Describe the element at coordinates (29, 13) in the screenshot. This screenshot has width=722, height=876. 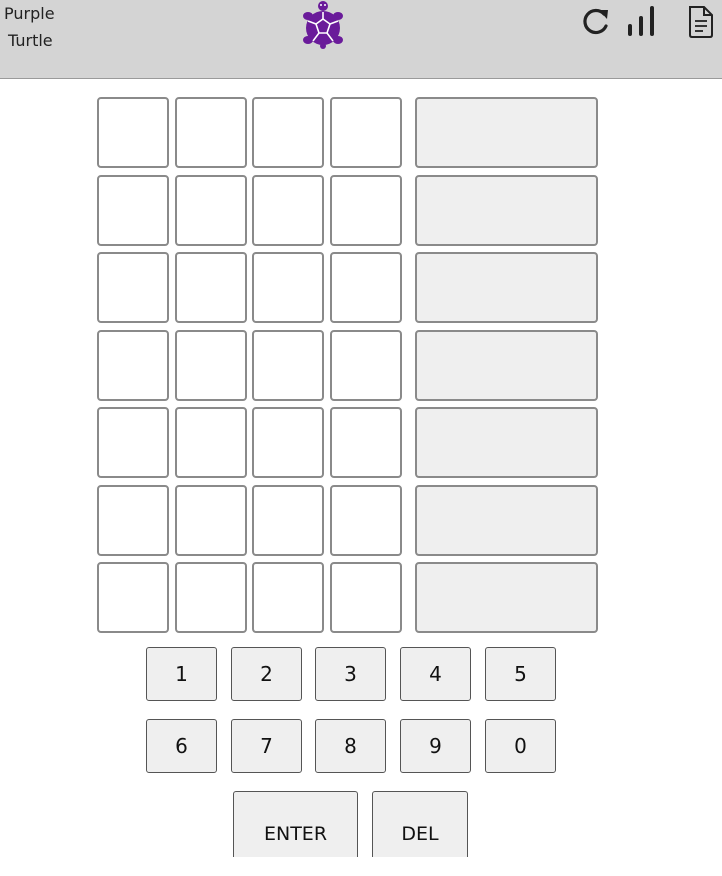
I see `brand-line-1: Purple` at that location.